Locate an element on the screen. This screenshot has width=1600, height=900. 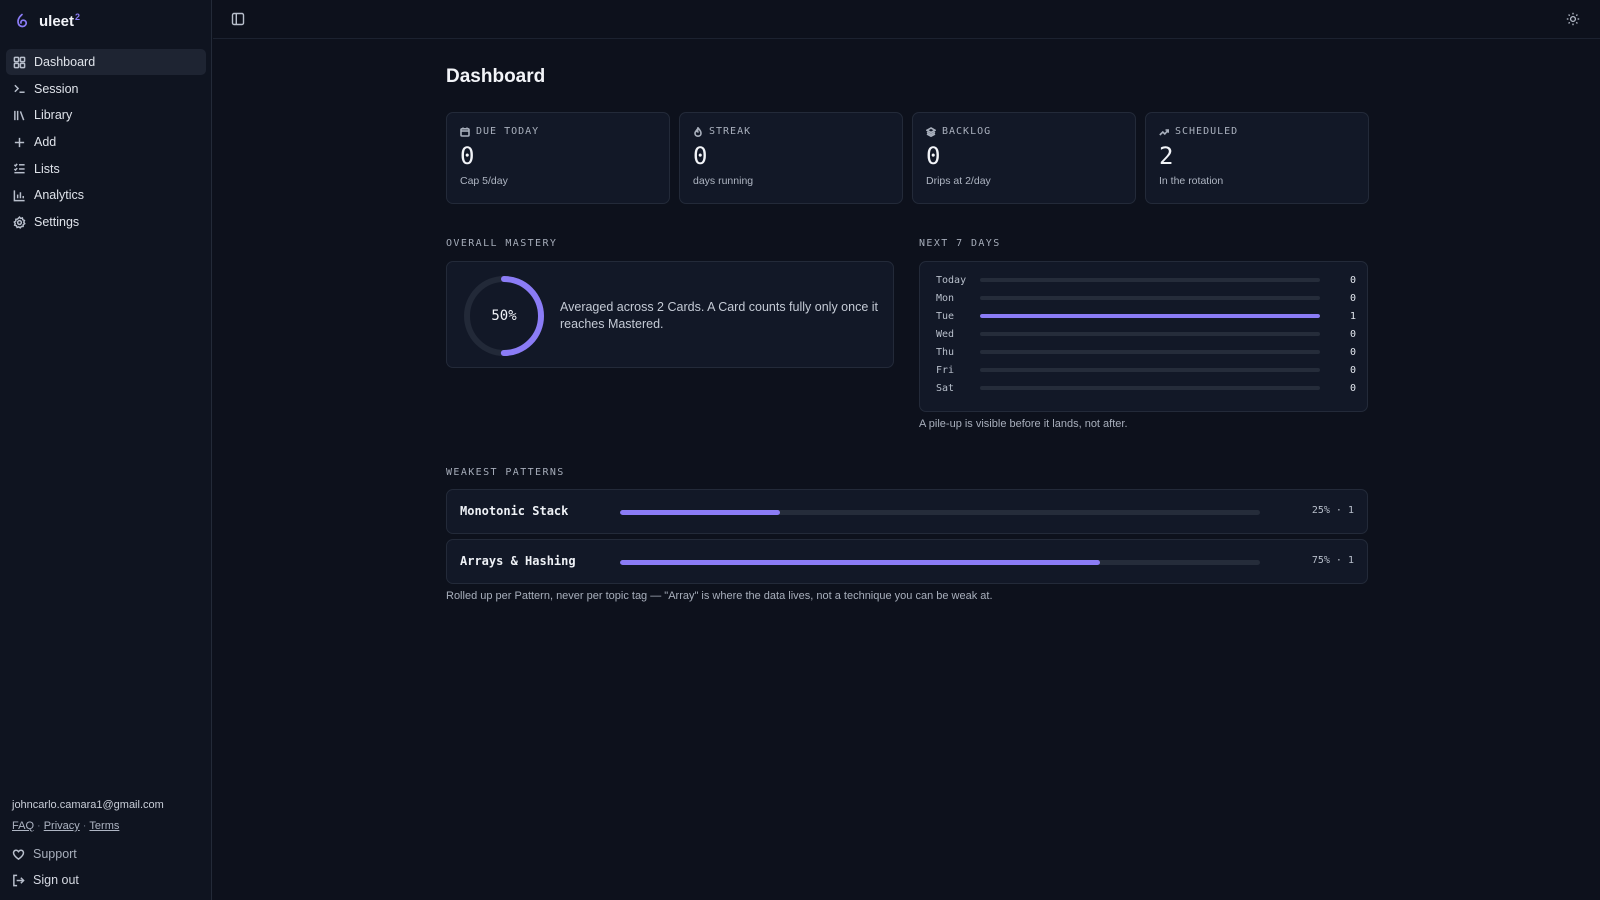
day-row: Thu 0 is located at coordinates (1146, 352).